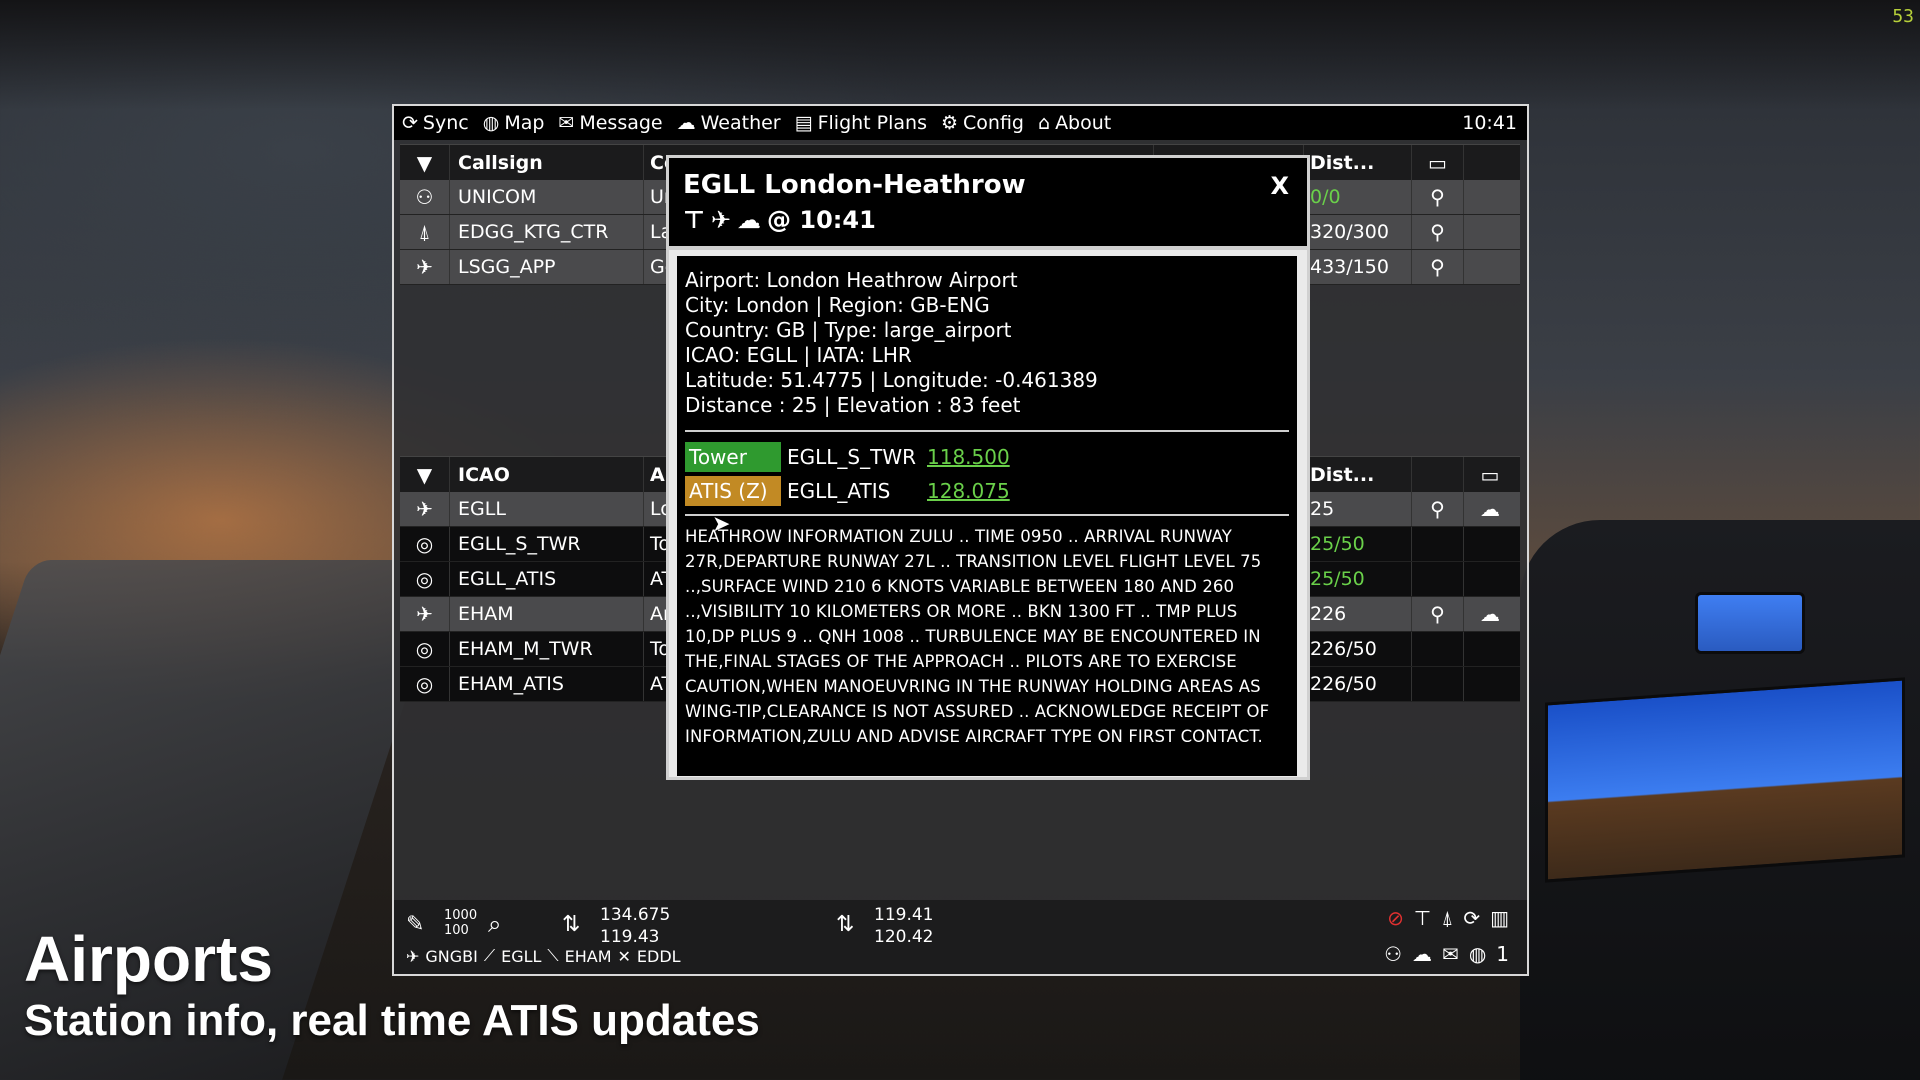 This screenshot has width=1920, height=1080. Describe the element at coordinates (547, 509) in the screenshot. I see `row-icao: EGLL` at that location.